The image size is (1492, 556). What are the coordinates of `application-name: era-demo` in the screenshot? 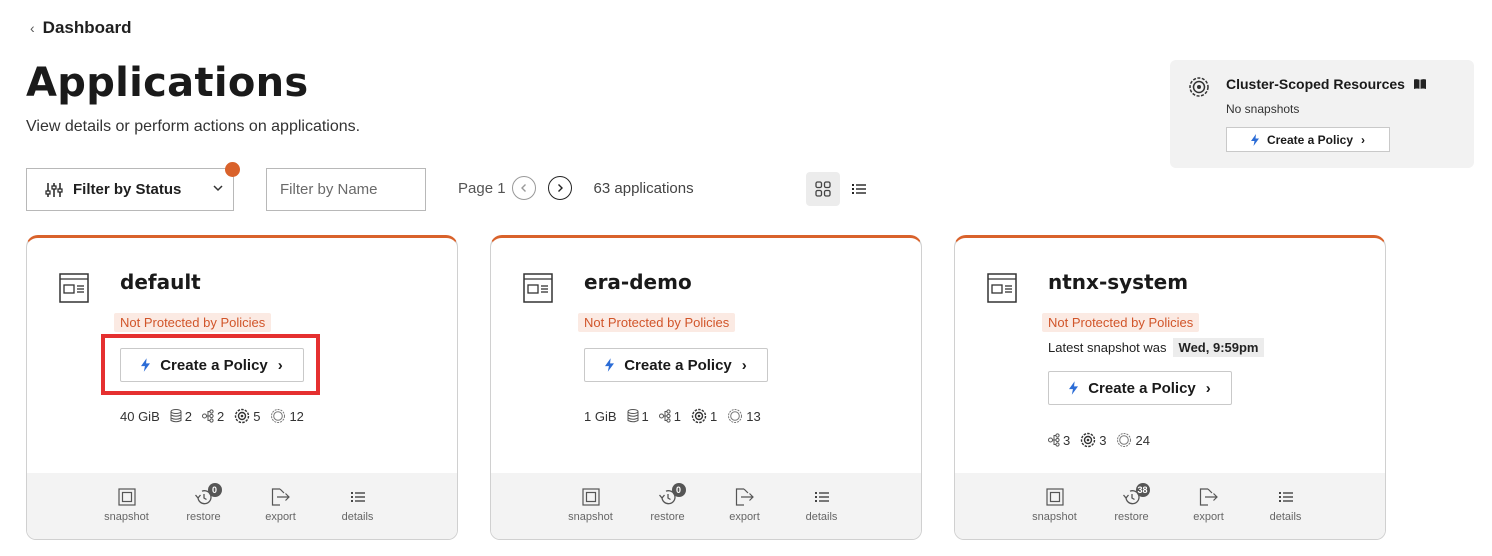 It's located at (638, 282).